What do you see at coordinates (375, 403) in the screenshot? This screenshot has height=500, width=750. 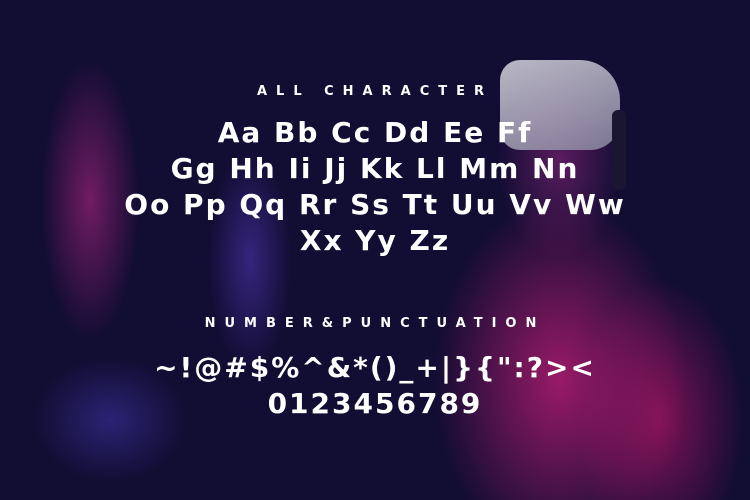 I see `numbers-line: 0123456789` at bounding box center [375, 403].